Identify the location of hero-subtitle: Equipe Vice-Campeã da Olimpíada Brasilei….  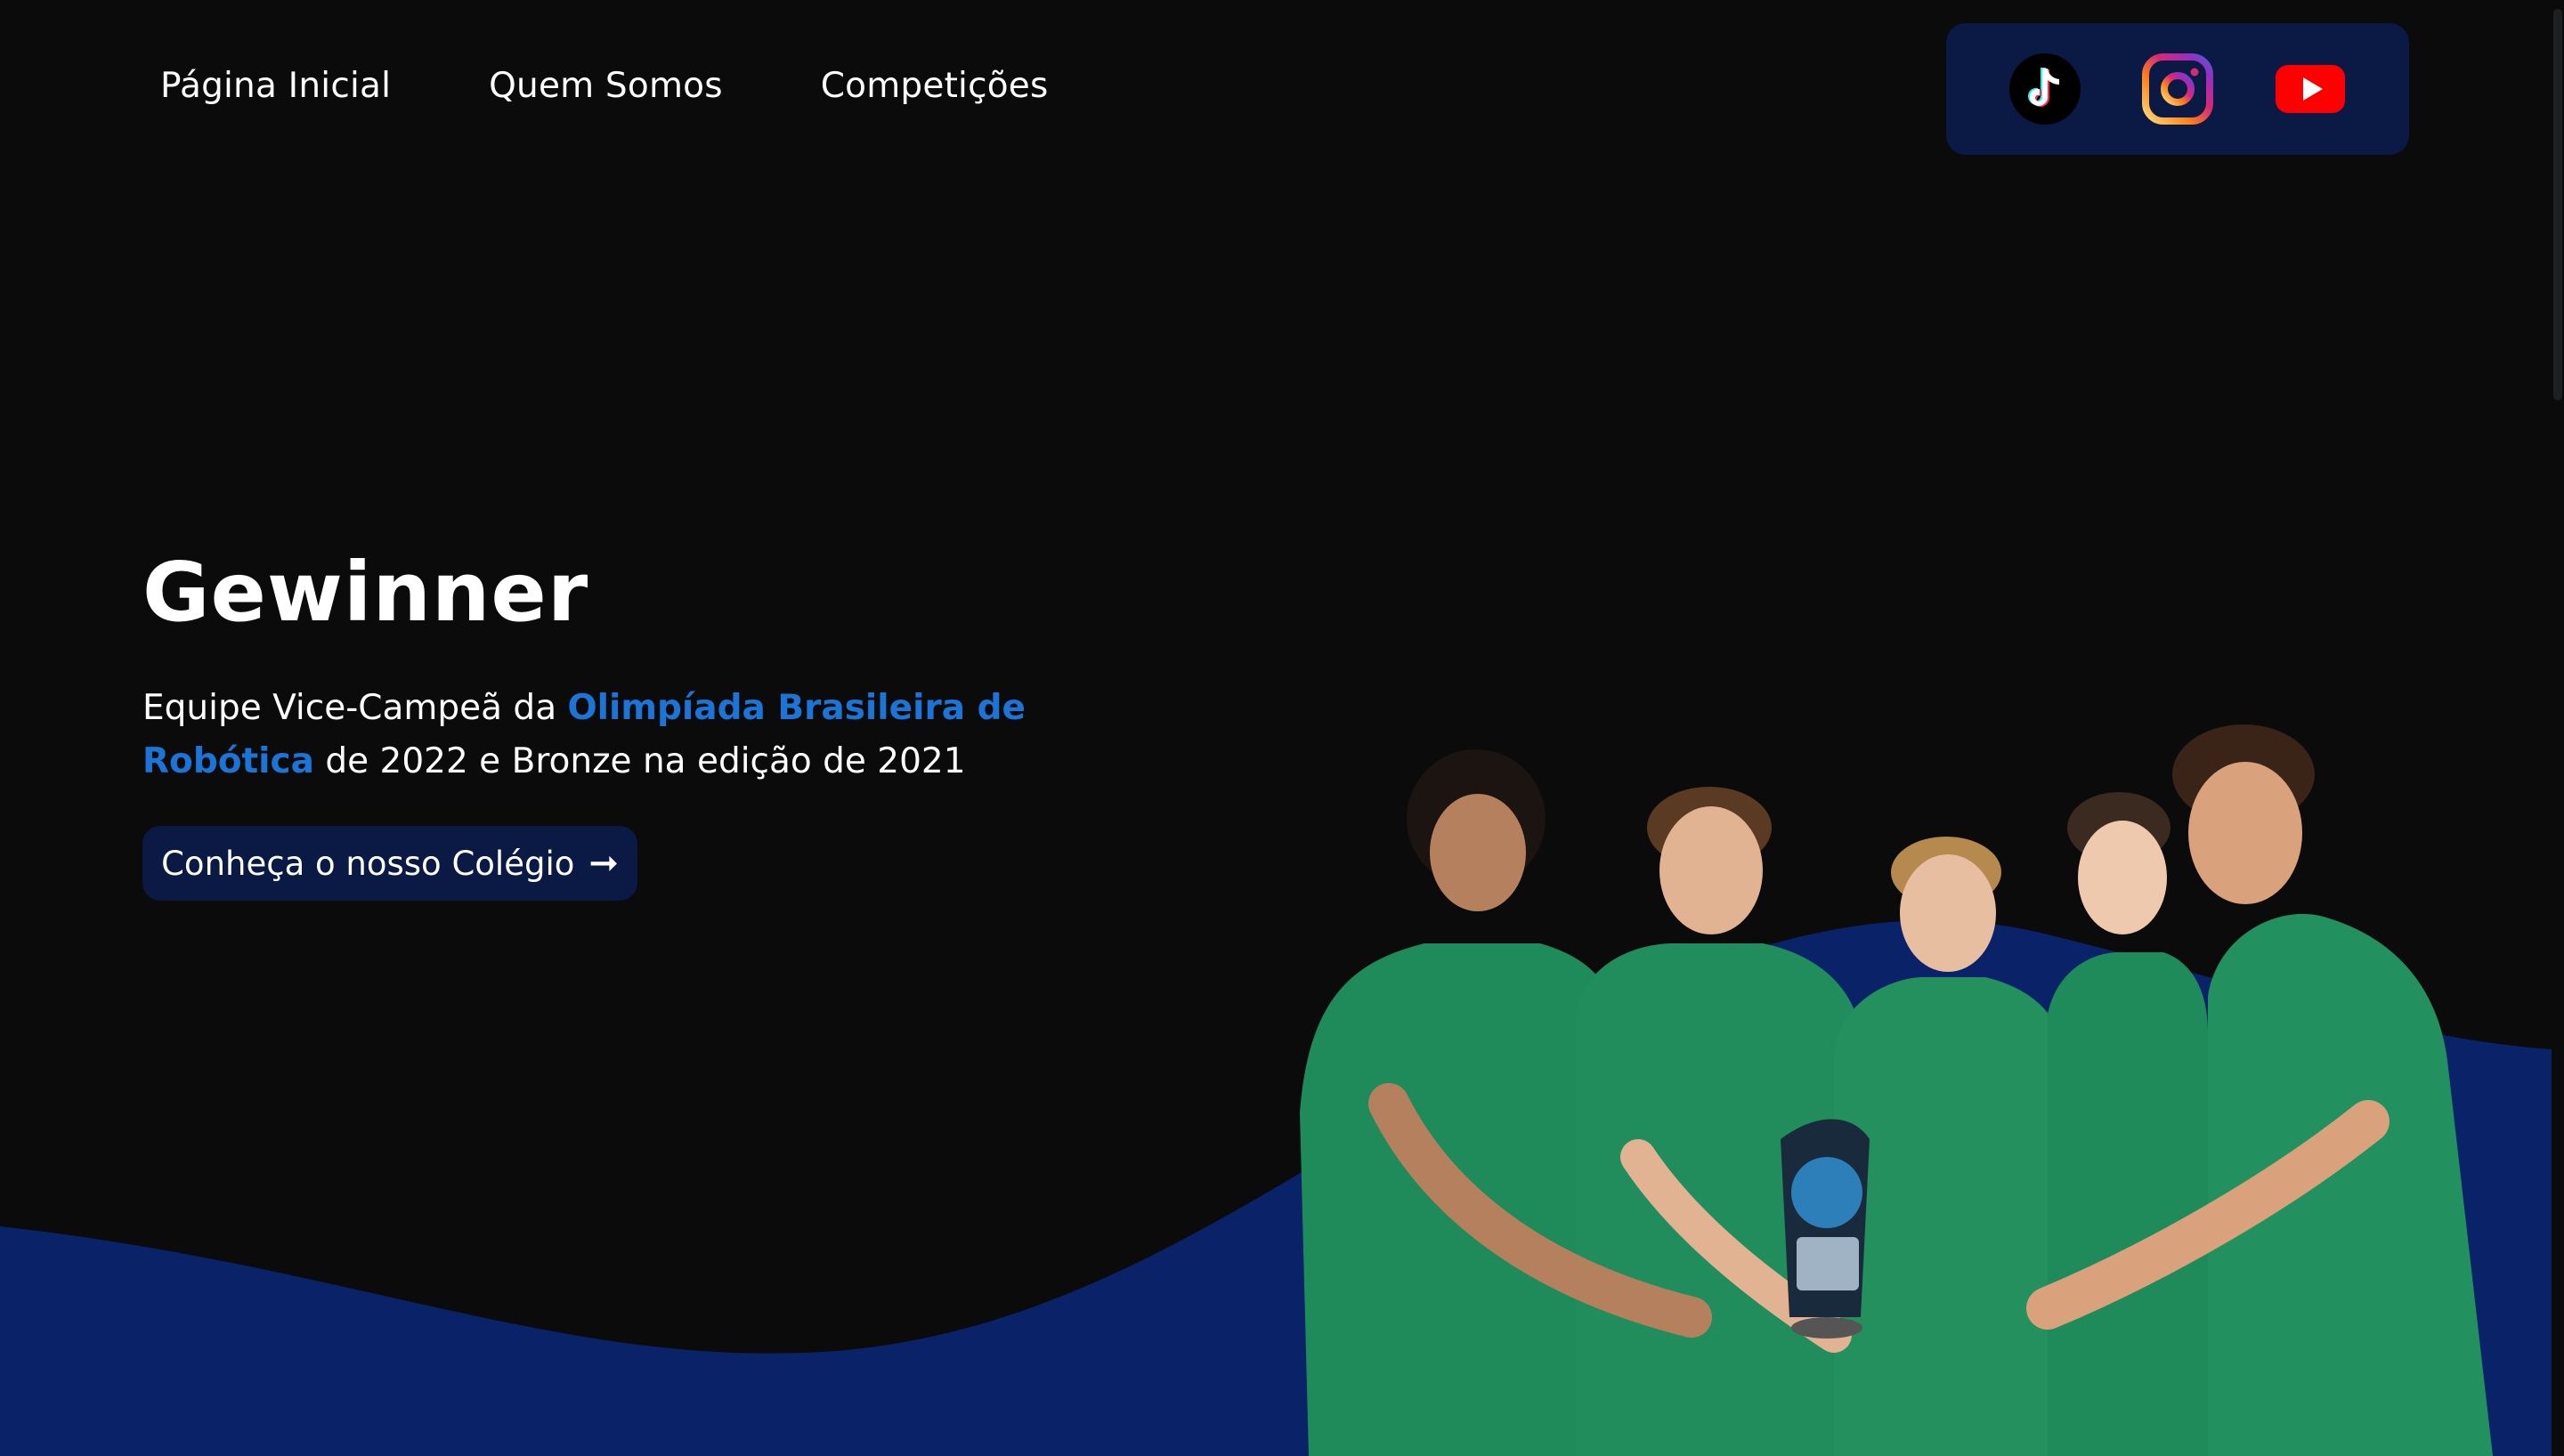
(587, 735).